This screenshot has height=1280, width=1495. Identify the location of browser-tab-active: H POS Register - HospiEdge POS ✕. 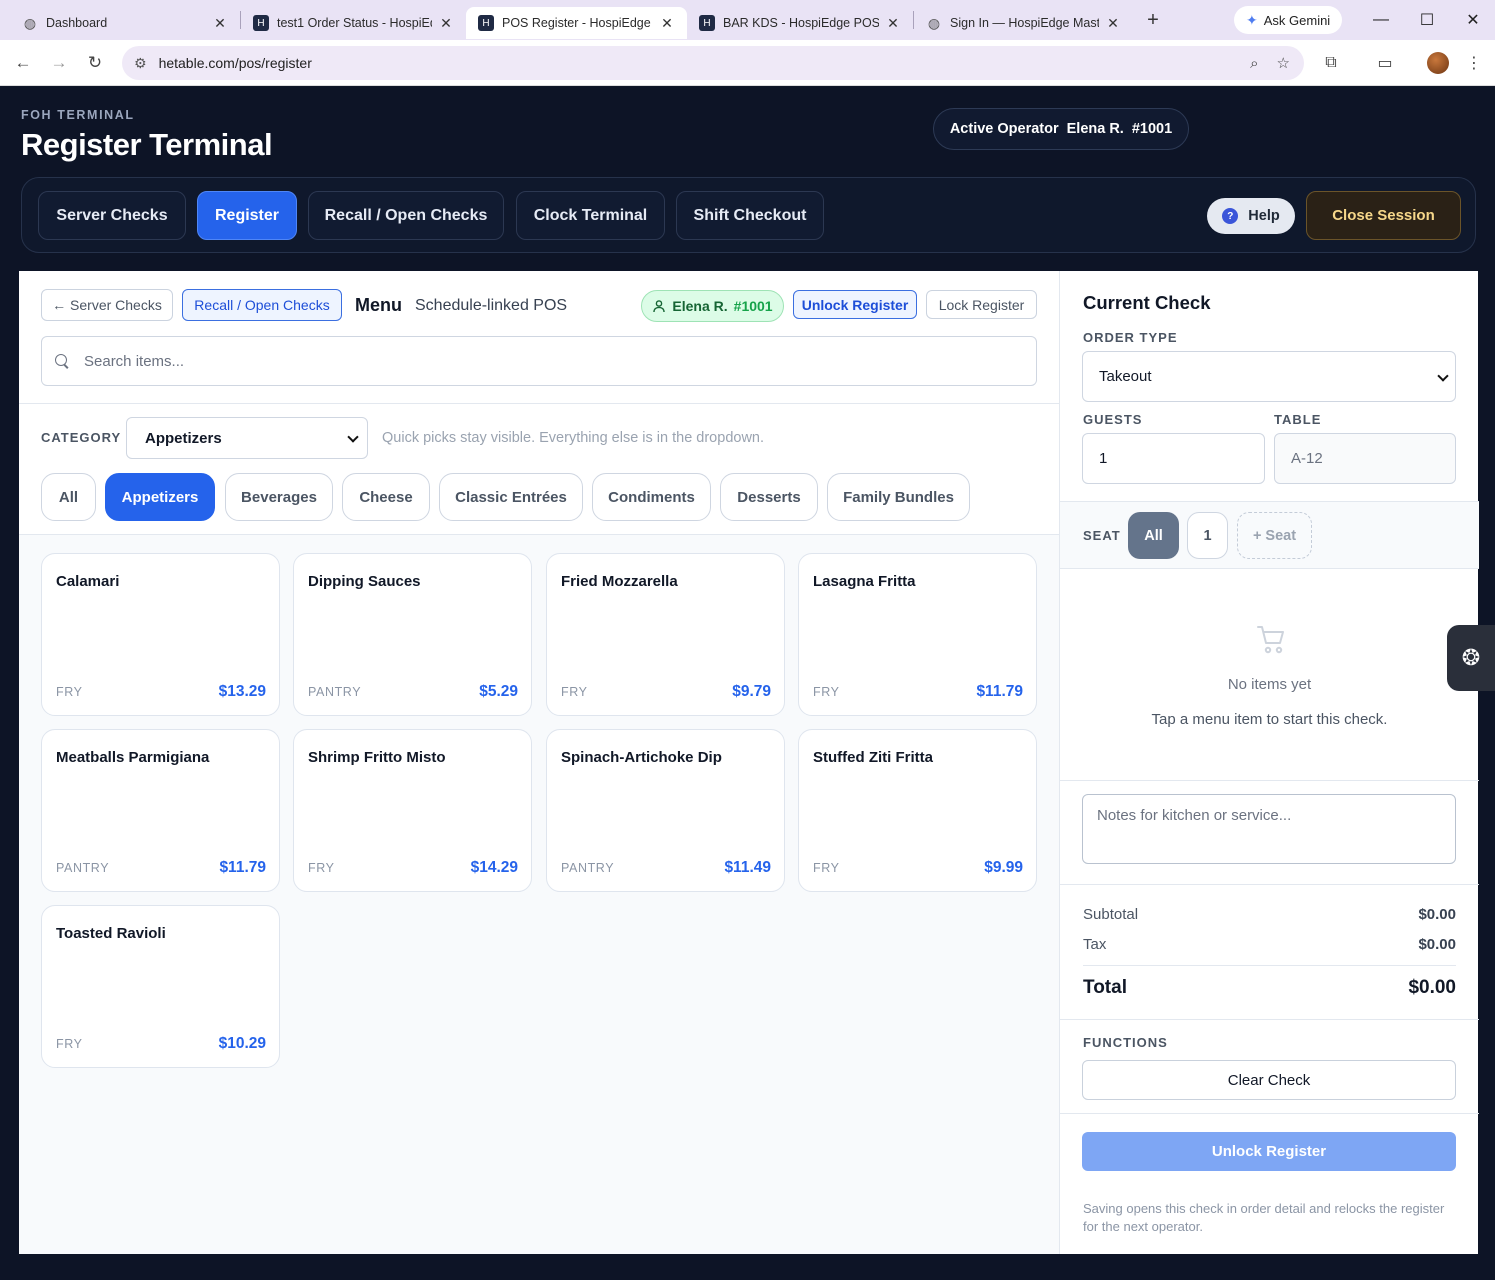
(576, 23).